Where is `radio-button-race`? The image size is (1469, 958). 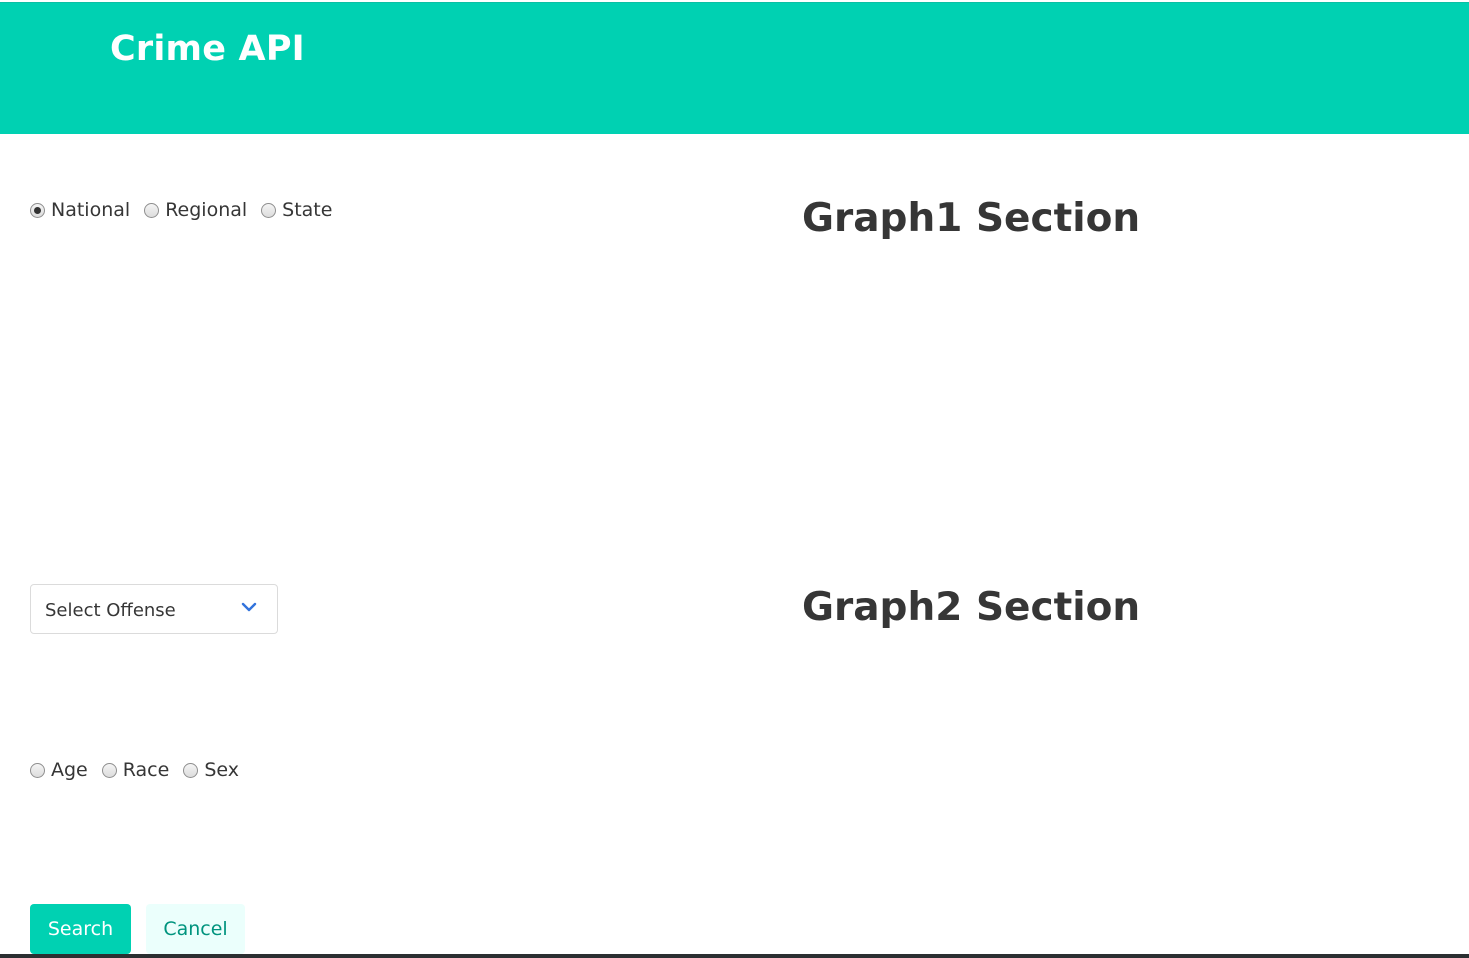 radio-button-race is located at coordinates (109, 770).